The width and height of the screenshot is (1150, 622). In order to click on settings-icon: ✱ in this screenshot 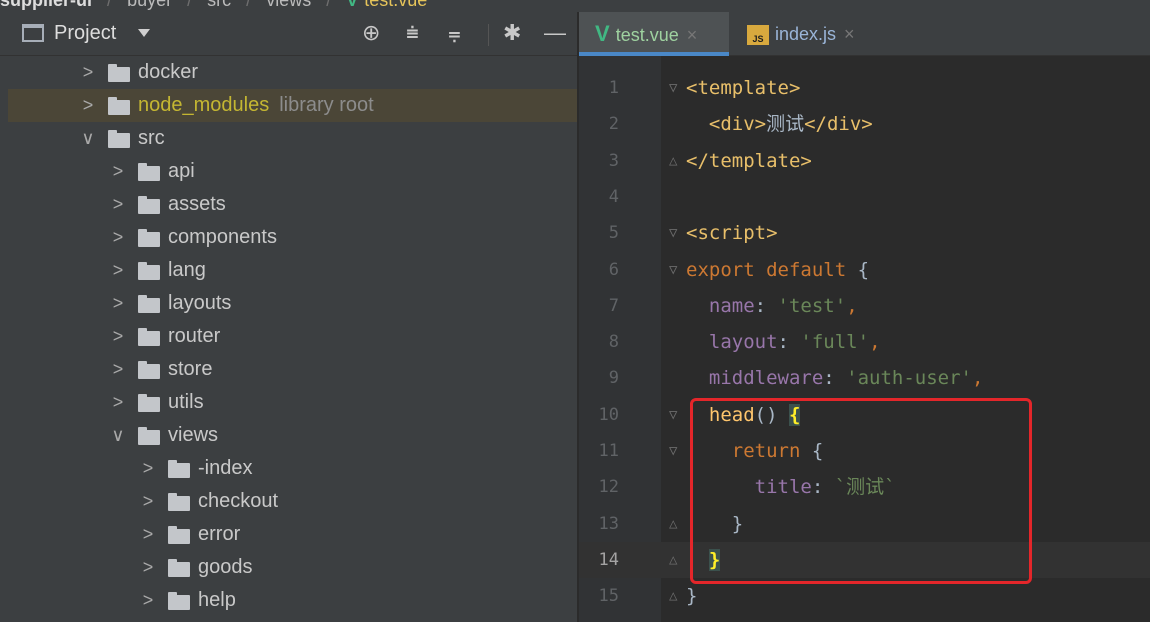, I will do `click(512, 33)`.